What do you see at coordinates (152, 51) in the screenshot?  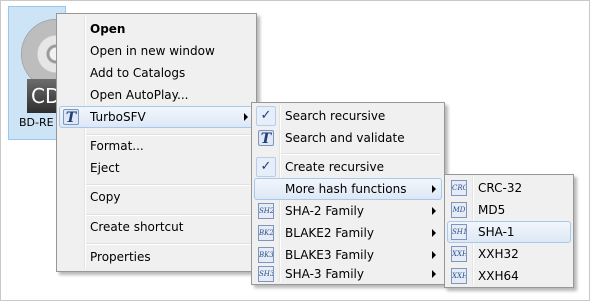 I see `menu-item-label: Open in new window` at bounding box center [152, 51].